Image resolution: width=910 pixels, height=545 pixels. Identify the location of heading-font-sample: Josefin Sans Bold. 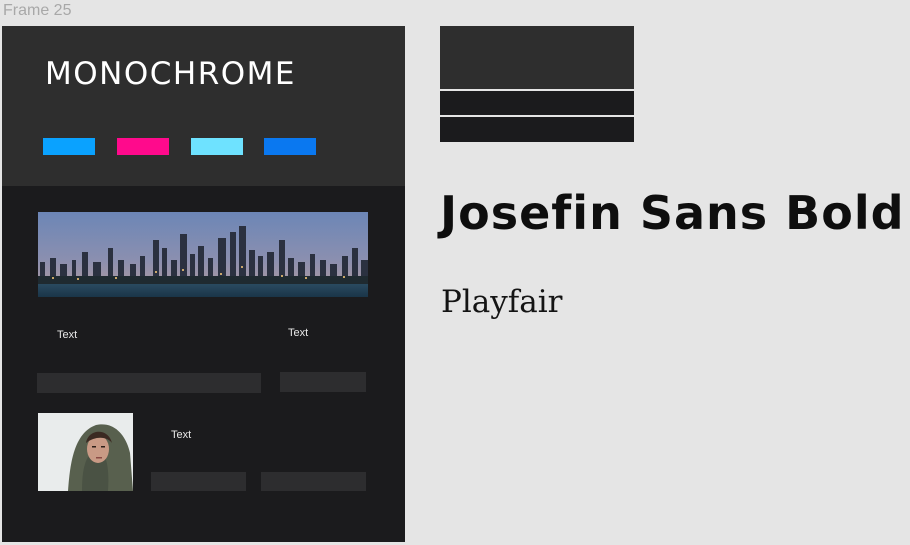
(672, 213).